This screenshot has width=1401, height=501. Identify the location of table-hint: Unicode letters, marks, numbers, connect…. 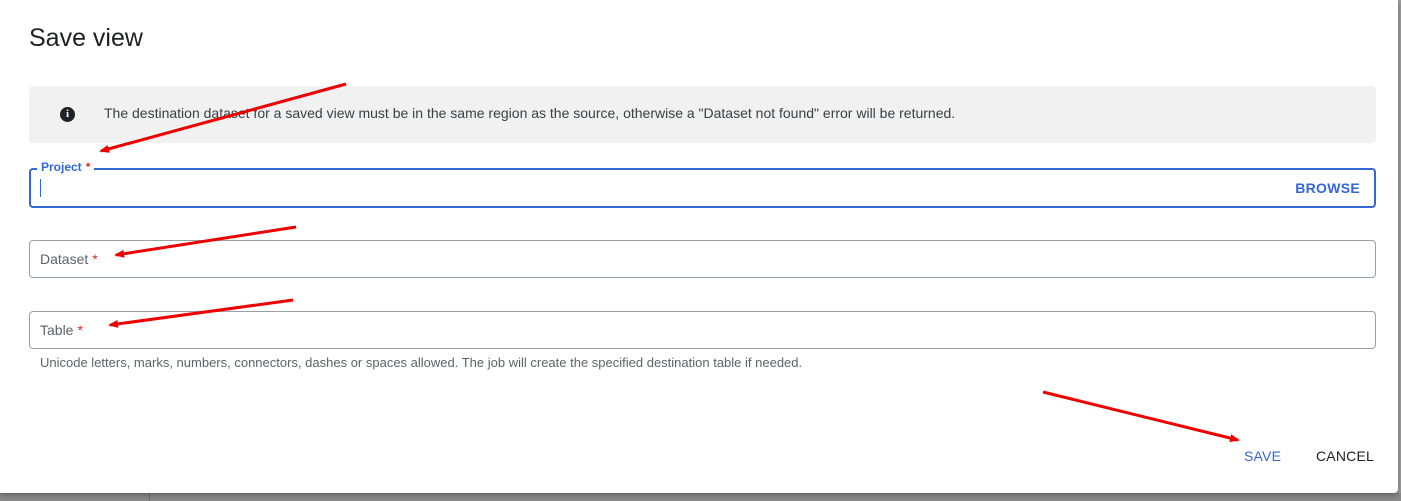
(421, 362).